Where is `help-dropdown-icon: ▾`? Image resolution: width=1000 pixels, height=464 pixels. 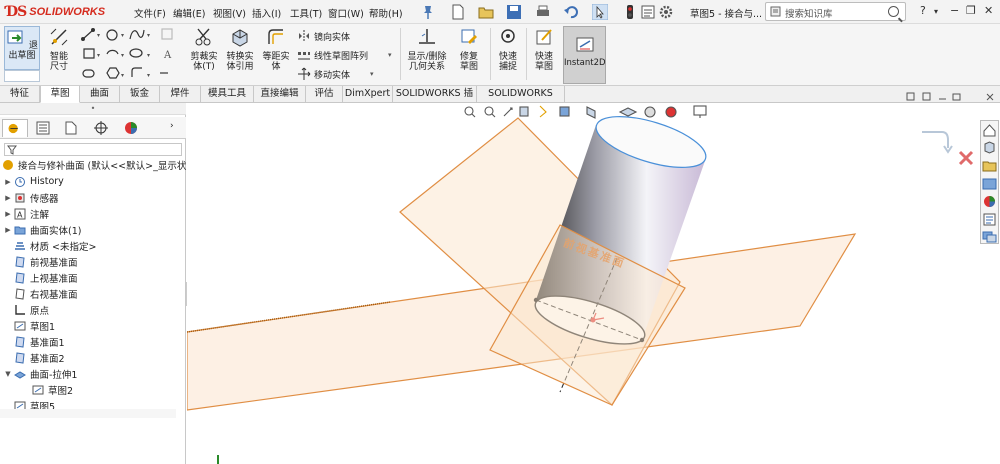
help-dropdown-icon: ▾ is located at coordinates (936, 11).